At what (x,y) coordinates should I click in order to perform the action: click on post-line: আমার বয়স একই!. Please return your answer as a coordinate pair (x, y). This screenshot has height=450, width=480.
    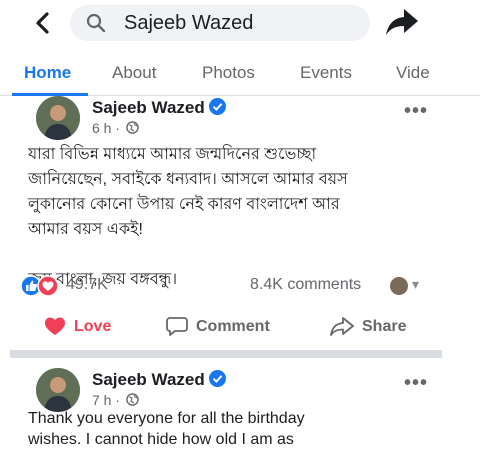
    Looking at the image, I should click on (85, 229).